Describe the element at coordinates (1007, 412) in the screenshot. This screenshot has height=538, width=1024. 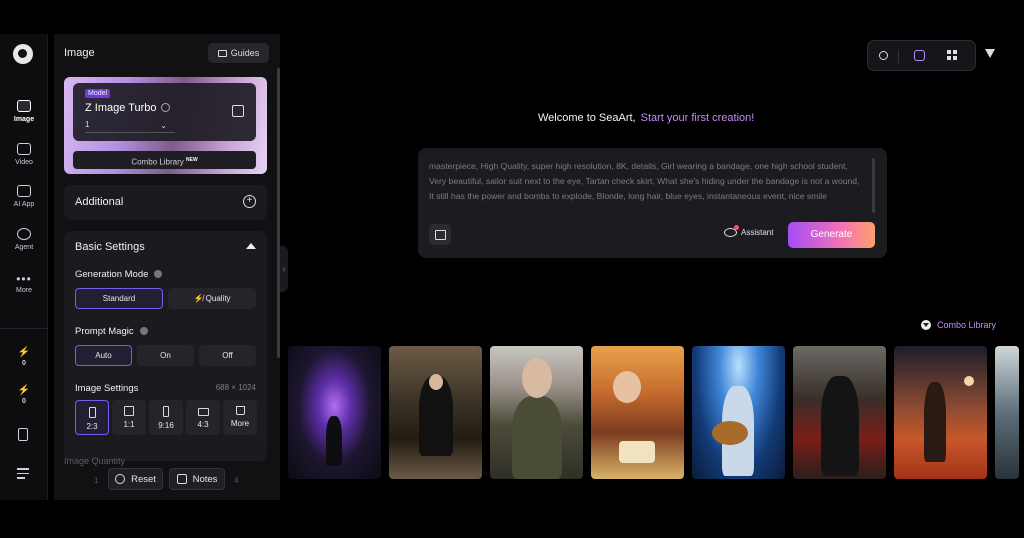
I see `gallery-image-partial` at that location.